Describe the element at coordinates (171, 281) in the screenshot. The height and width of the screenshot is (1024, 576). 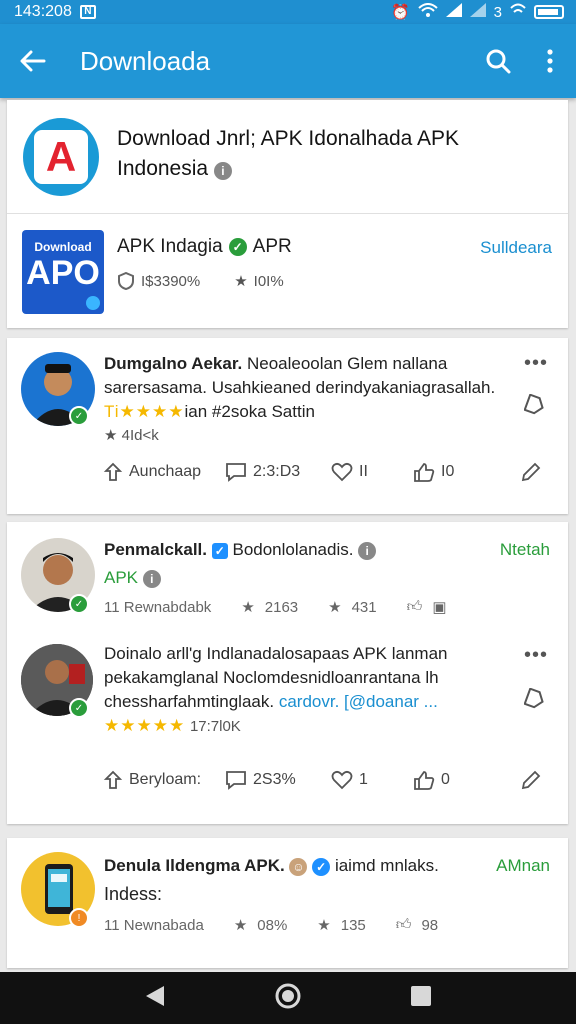
I see `app-stat-downloads: I$3390%` at that location.